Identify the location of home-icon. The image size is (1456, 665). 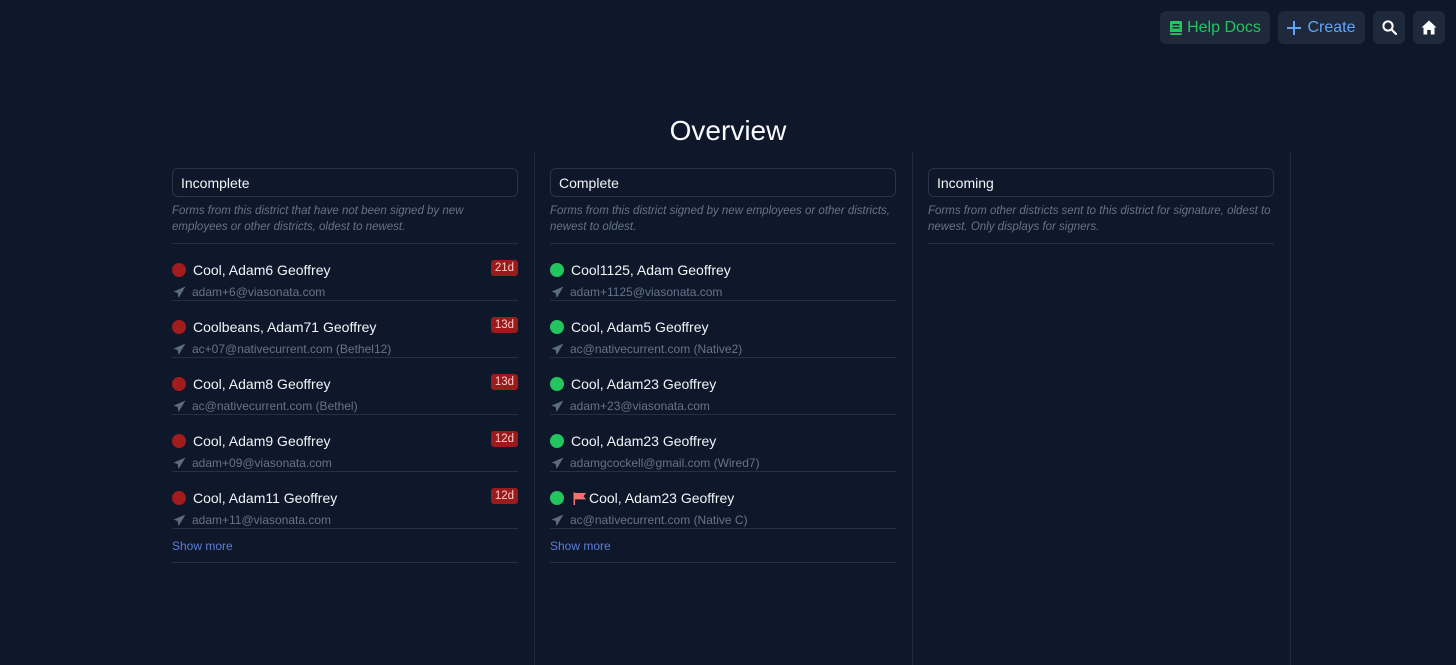
(1429, 27).